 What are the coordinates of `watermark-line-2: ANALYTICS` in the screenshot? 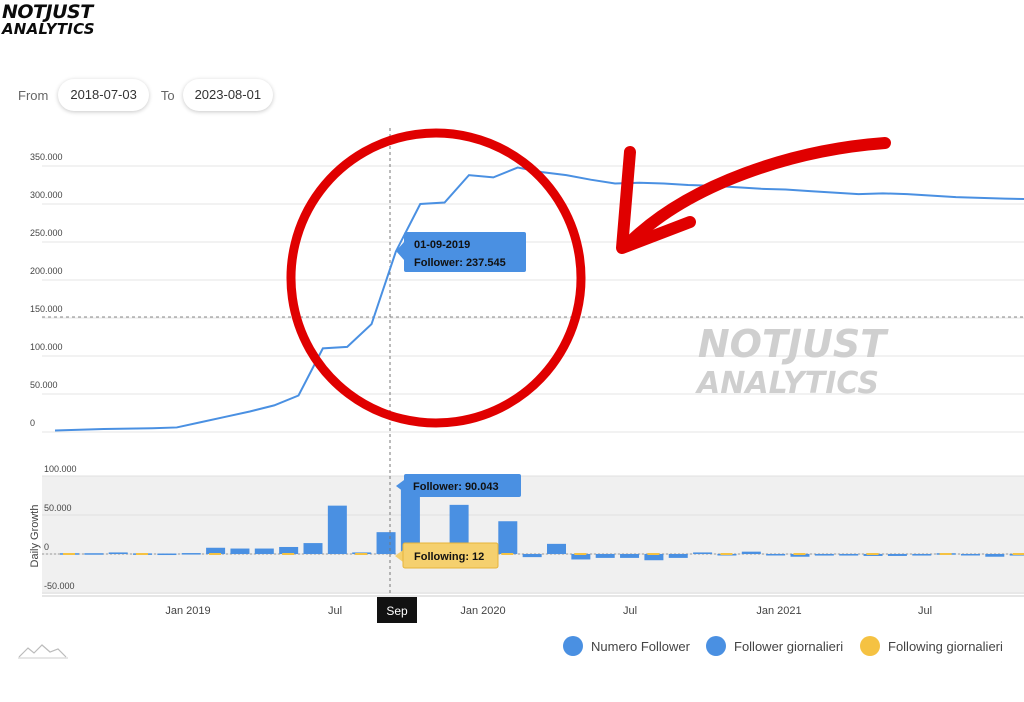 It's located at (787, 383).